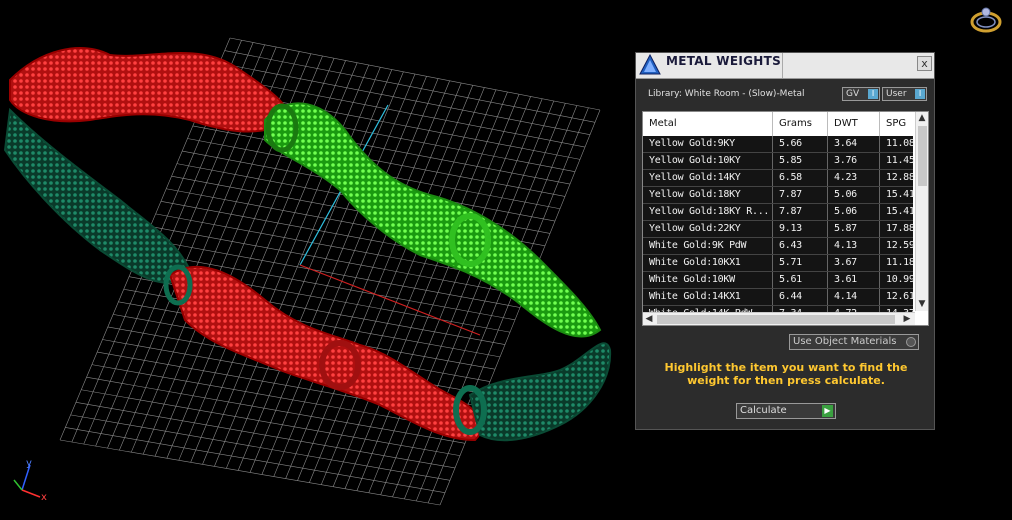  Describe the element at coordinates (708, 280) in the screenshot. I see `cell-metal: White Gold:10KW` at that location.